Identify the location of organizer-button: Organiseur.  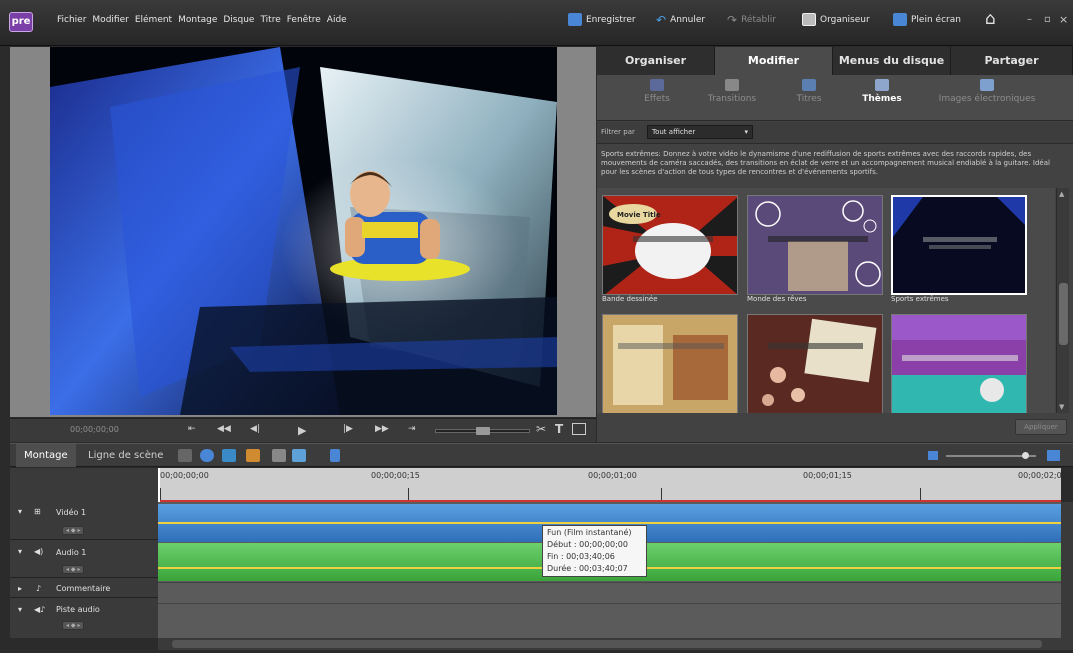
(836, 19).